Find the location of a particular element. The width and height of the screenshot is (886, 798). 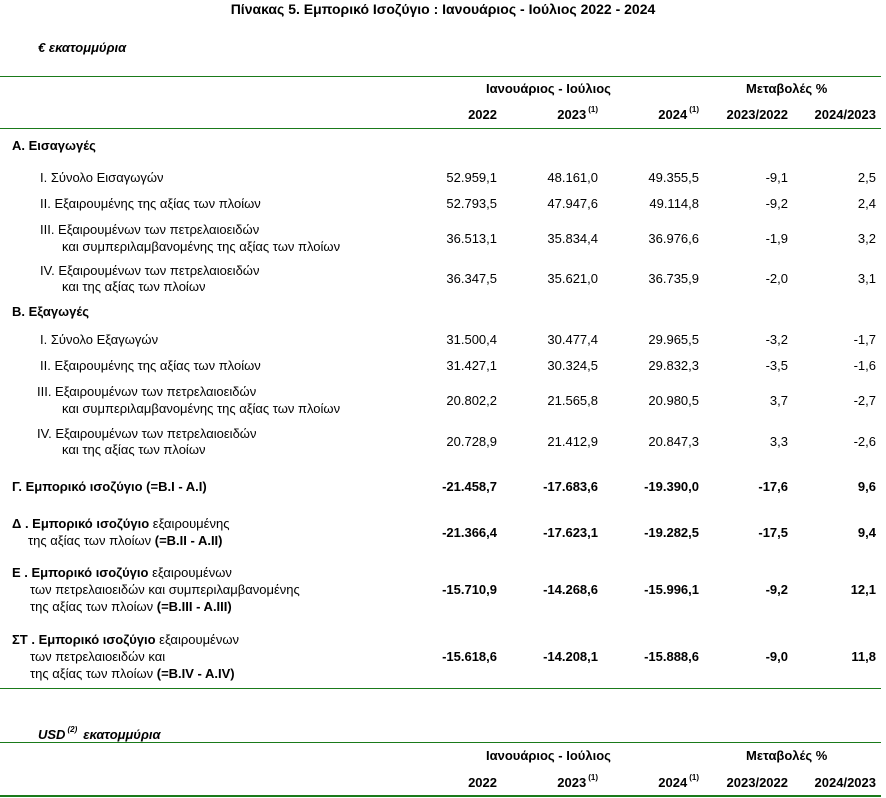

balance-label: Γ. Εμπορικό ισοζύγιο (=B.I - A.I) is located at coordinates (109, 487).